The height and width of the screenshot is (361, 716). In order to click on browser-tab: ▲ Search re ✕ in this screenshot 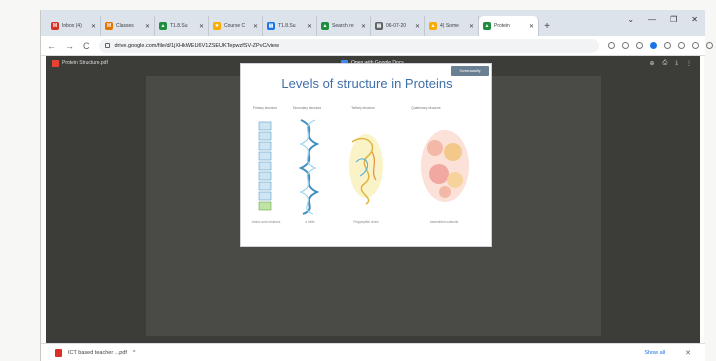, I will do `click(344, 26)`.